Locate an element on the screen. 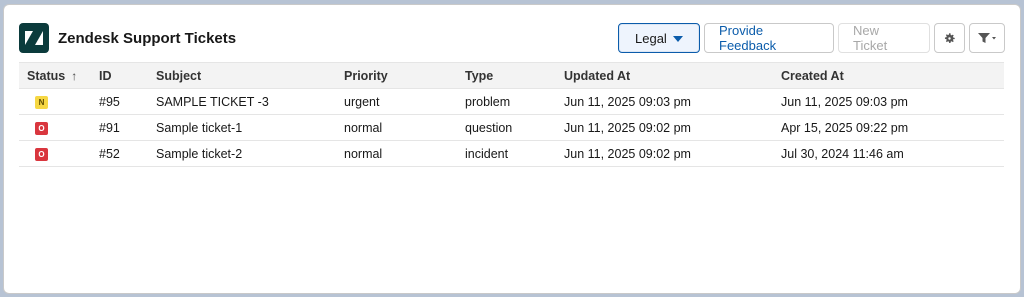 Image resolution: width=1024 pixels, height=297 pixels. header-actions: Legal Provide Feedback New Ticket is located at coordinates (811, 38).